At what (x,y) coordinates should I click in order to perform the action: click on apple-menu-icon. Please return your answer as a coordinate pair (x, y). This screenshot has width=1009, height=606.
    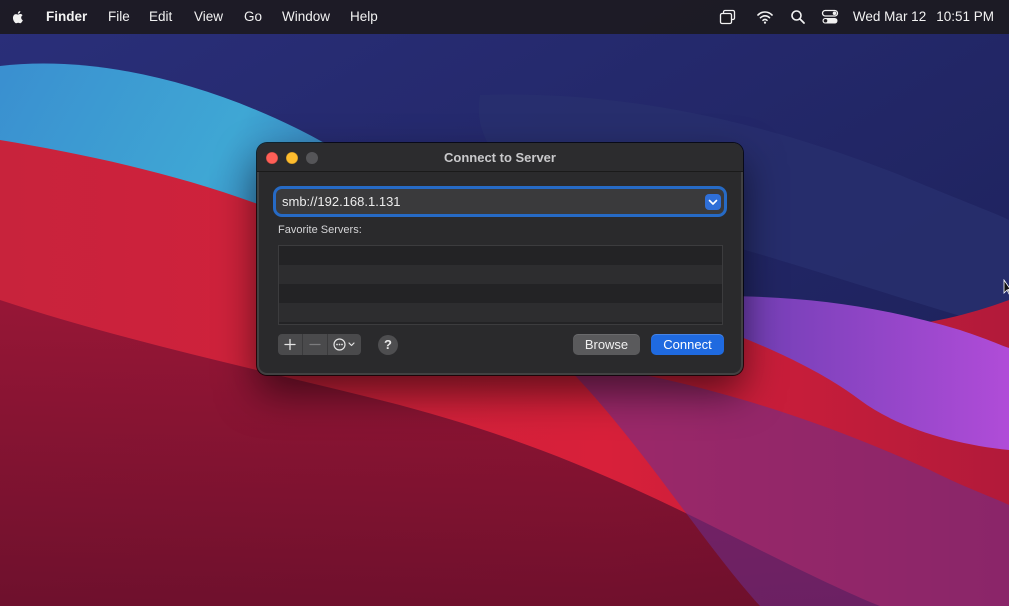
    Looking at the image, I should click on (18, 17).